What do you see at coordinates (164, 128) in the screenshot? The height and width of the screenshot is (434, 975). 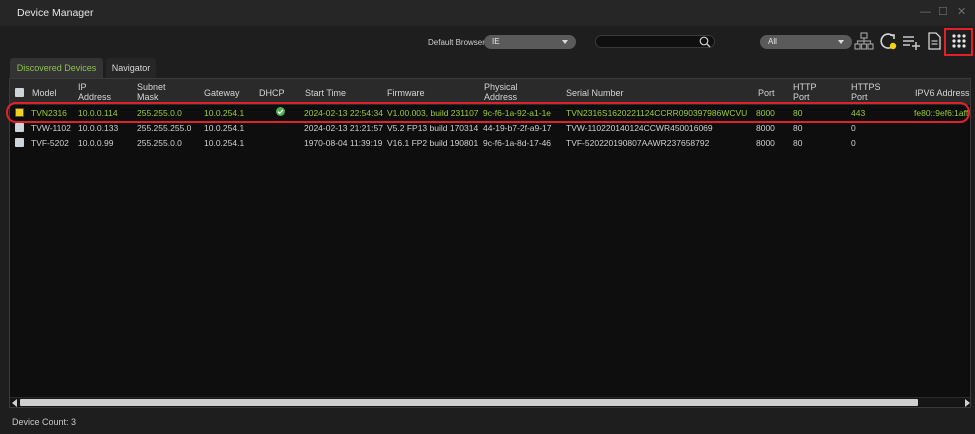 I see `cell-mask: 255.255.255.0` at bounding box center [164, 128].